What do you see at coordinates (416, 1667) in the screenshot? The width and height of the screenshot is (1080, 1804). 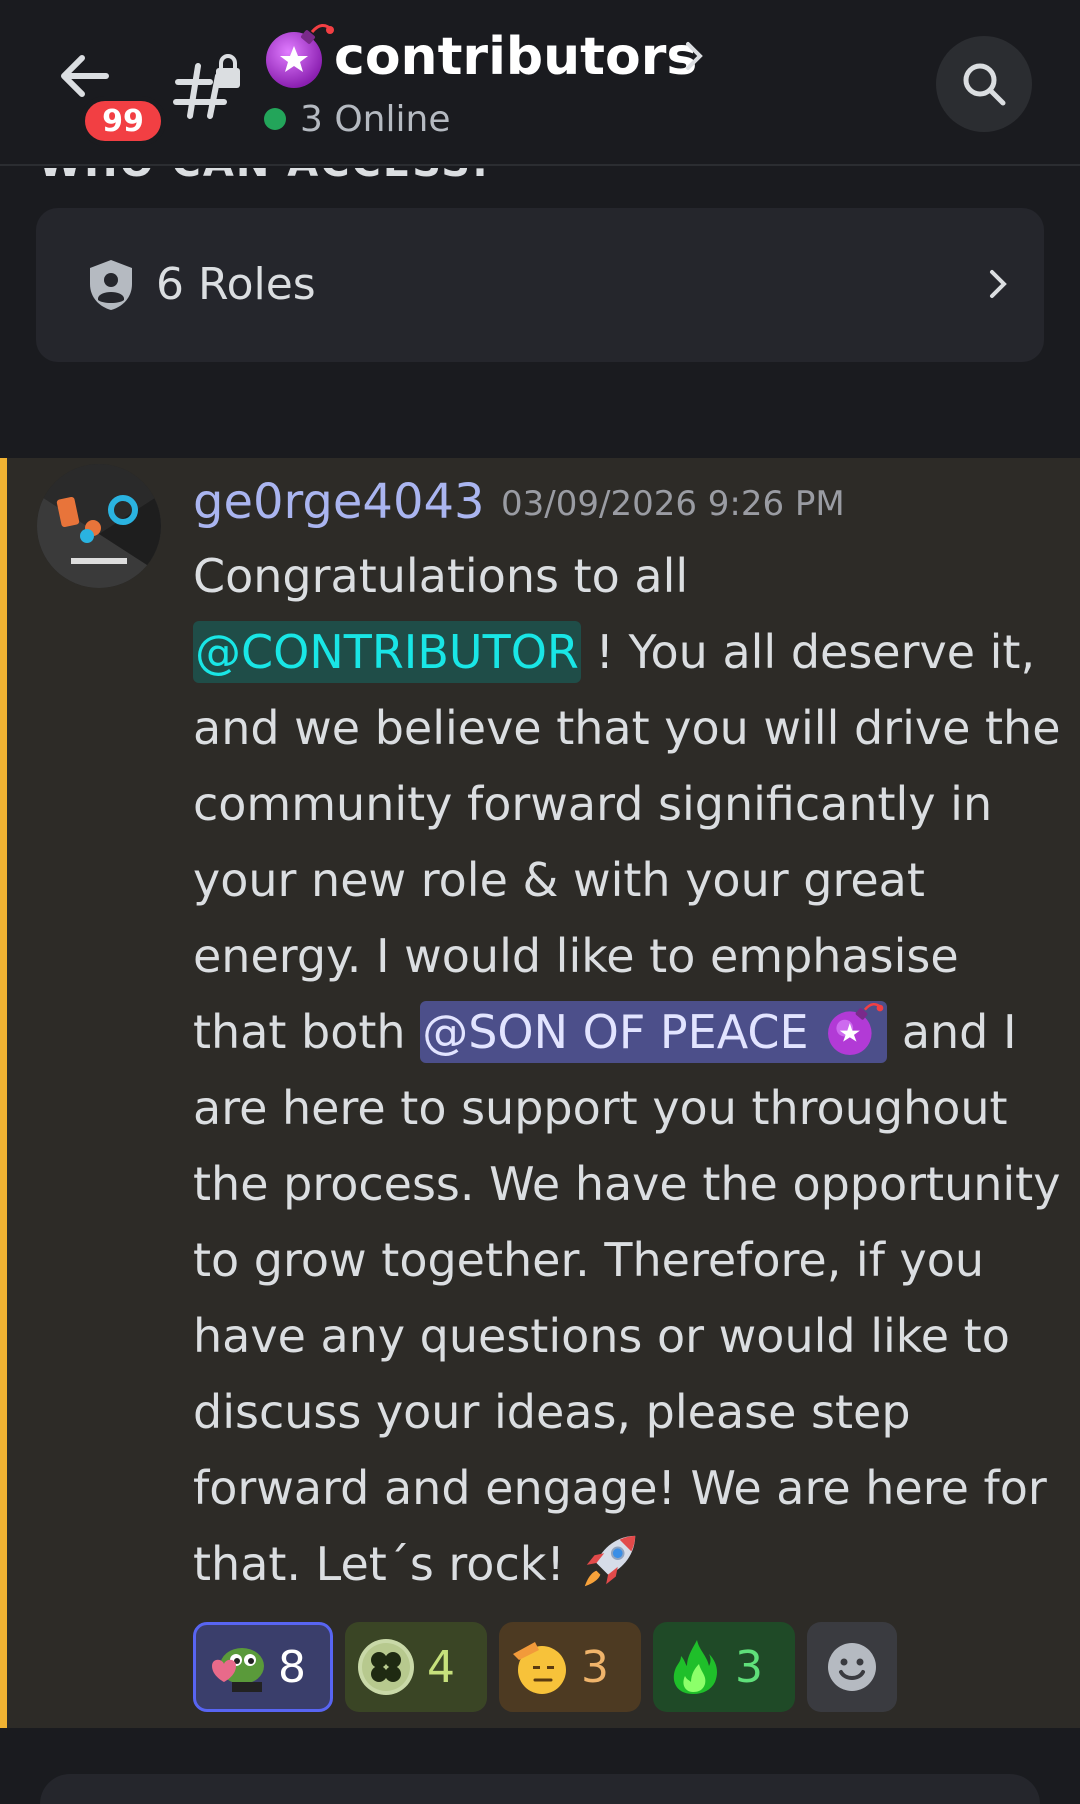 I see `reaction-clover: 4` at bounding box center [416, 1667].